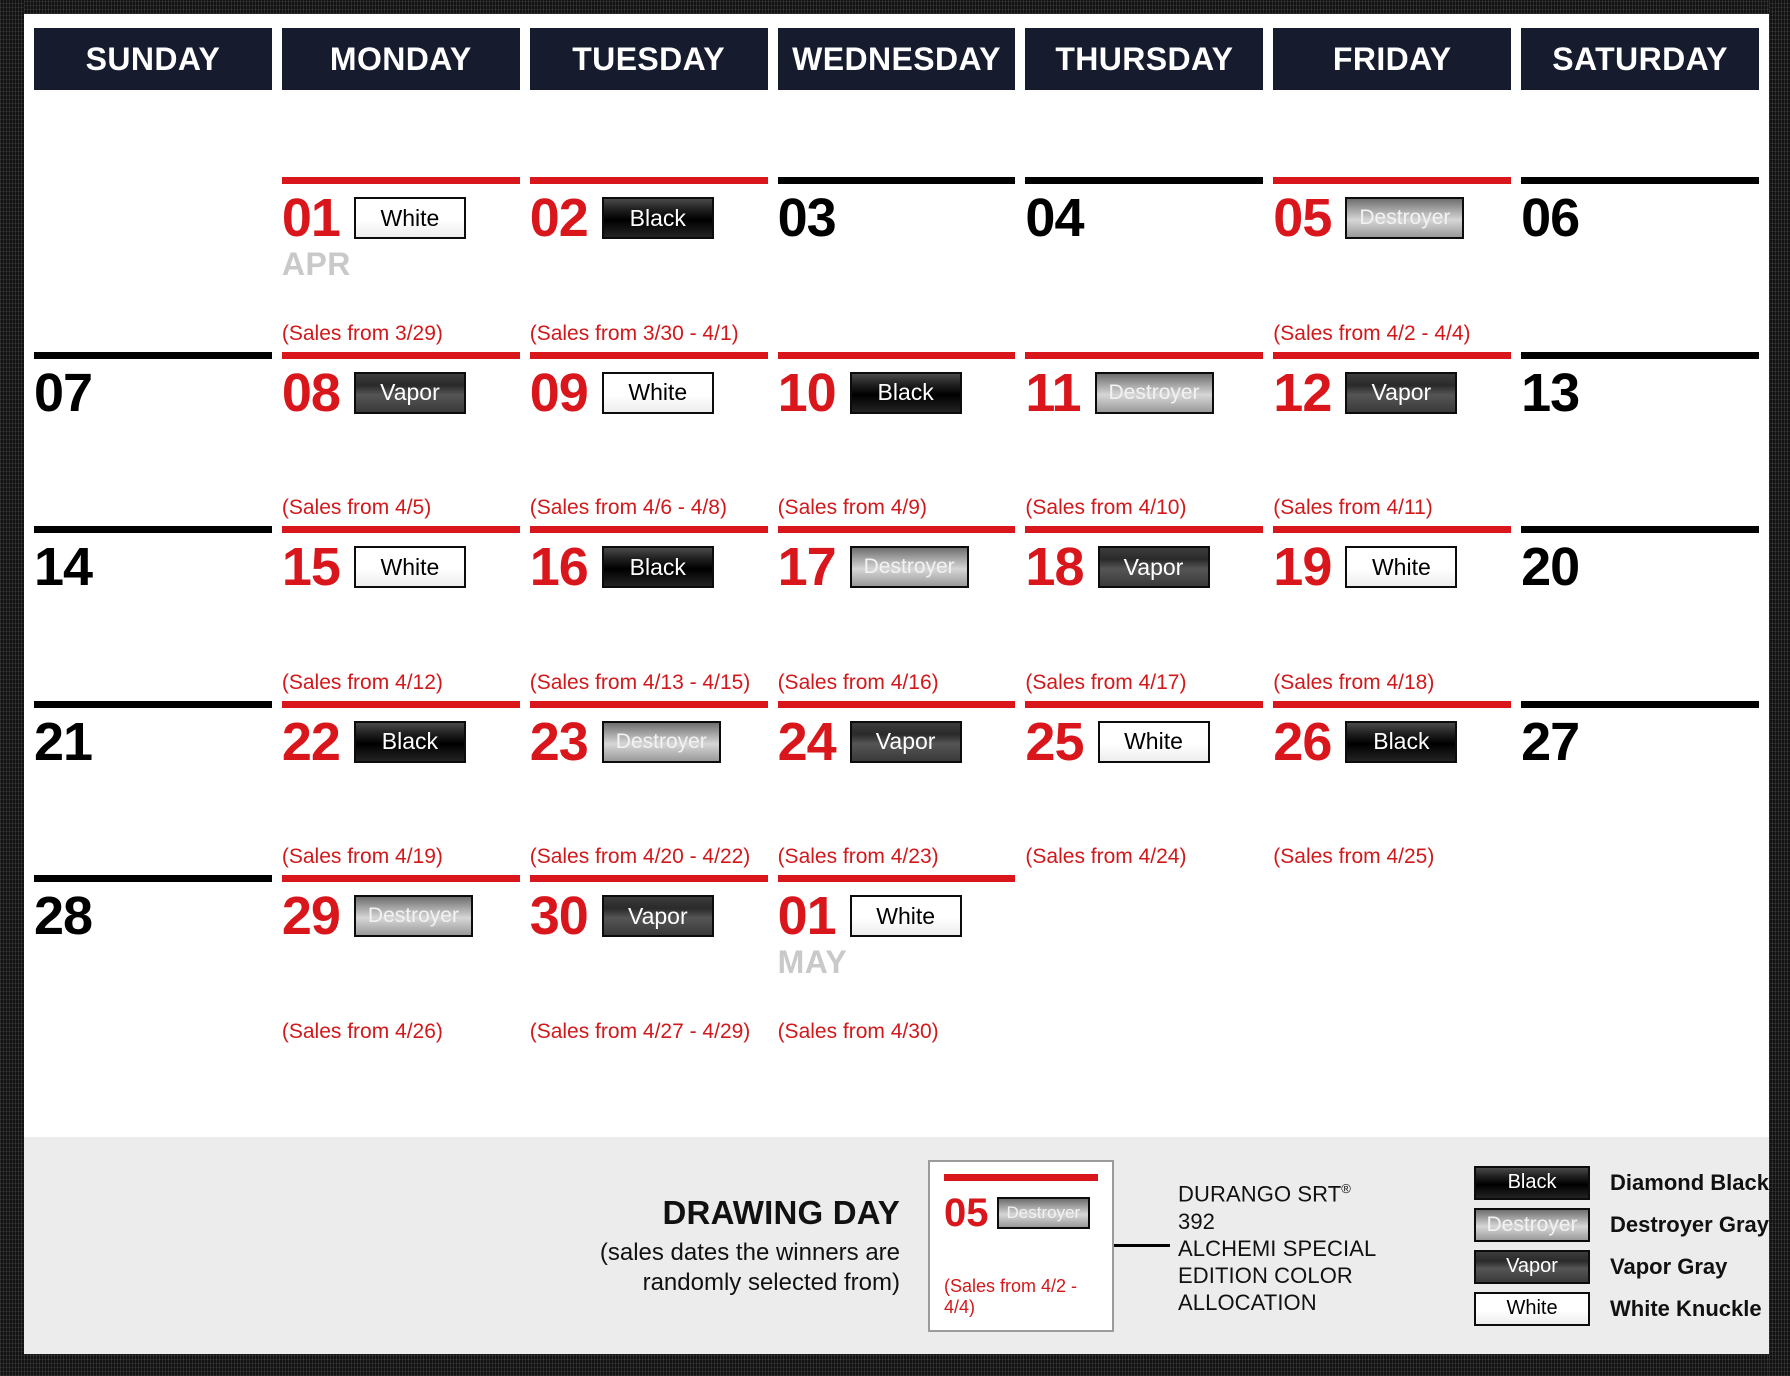 The width and height of the screenshot is (1790, 1376). What do you see at coordinates (400, 352) in the screenshot?
I see `calendar-day-cell: (Sales from 3/29) 08 Vapor` at bounding box center [400, 352].